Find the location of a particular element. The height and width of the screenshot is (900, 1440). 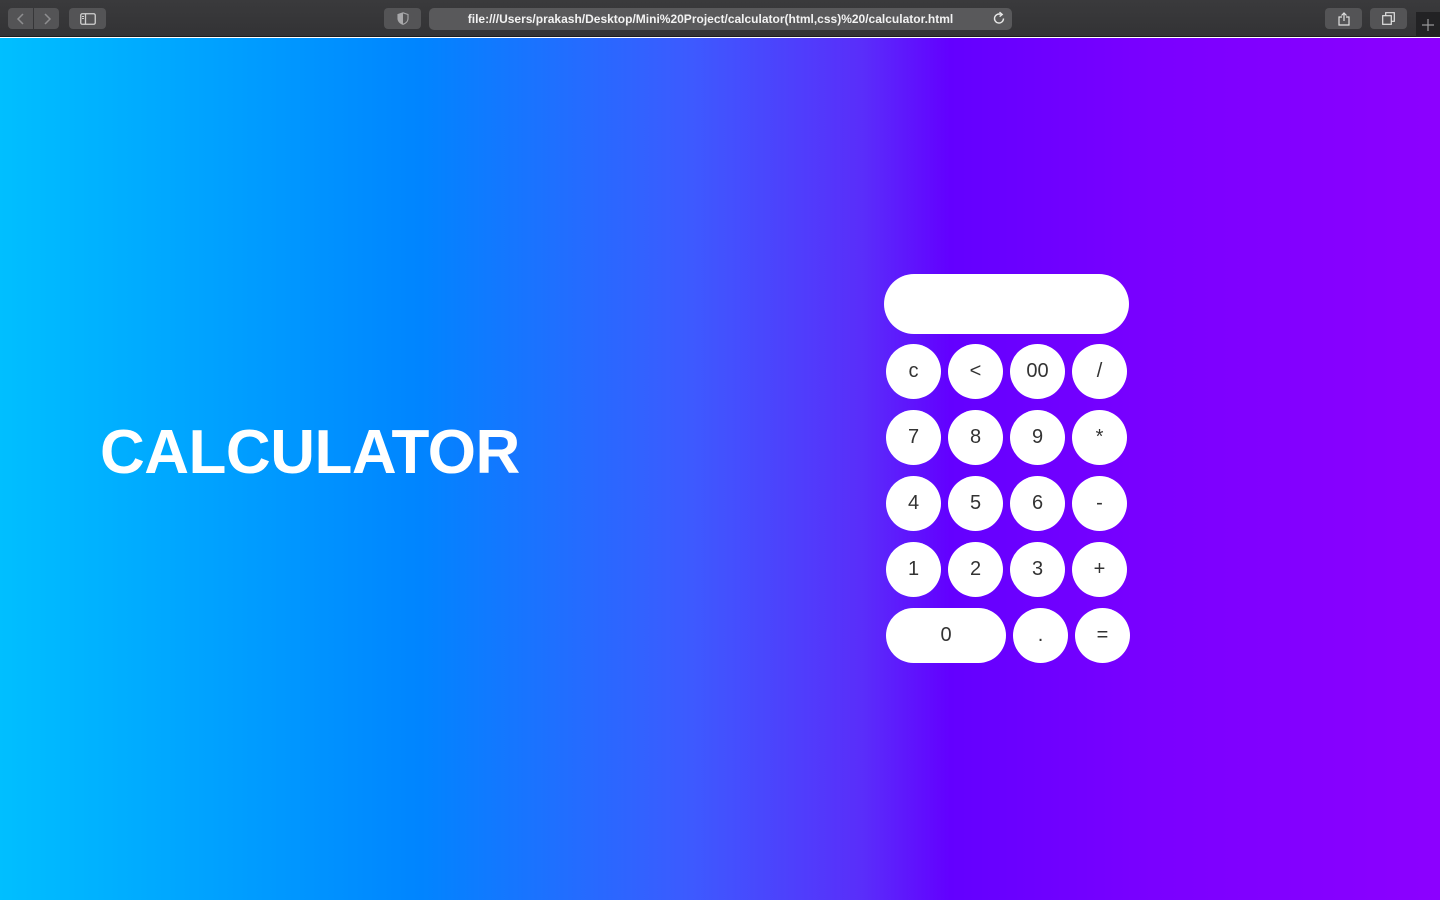

decimal-button: . is located at coordinates (1040, 635).